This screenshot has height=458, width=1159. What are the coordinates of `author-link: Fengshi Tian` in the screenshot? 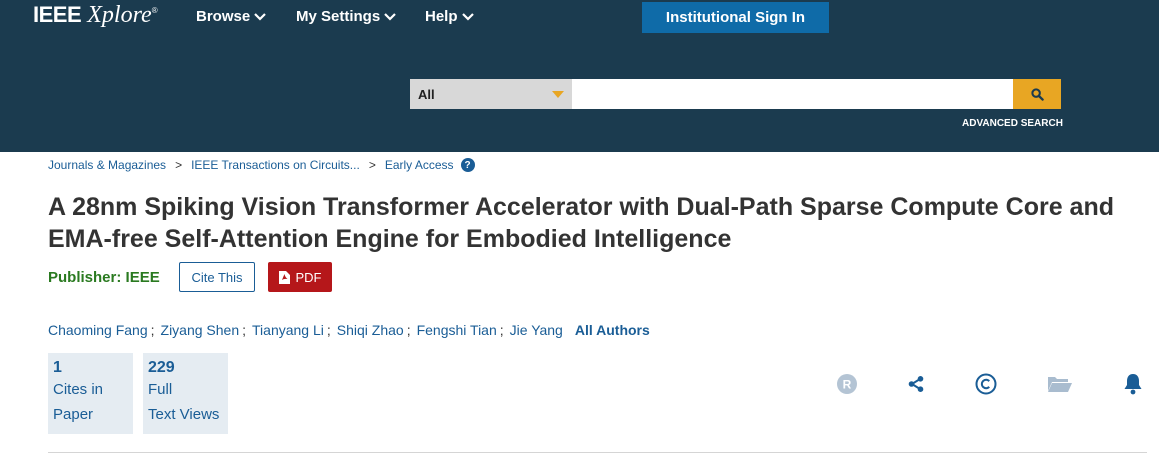 It's located at (457, 330).